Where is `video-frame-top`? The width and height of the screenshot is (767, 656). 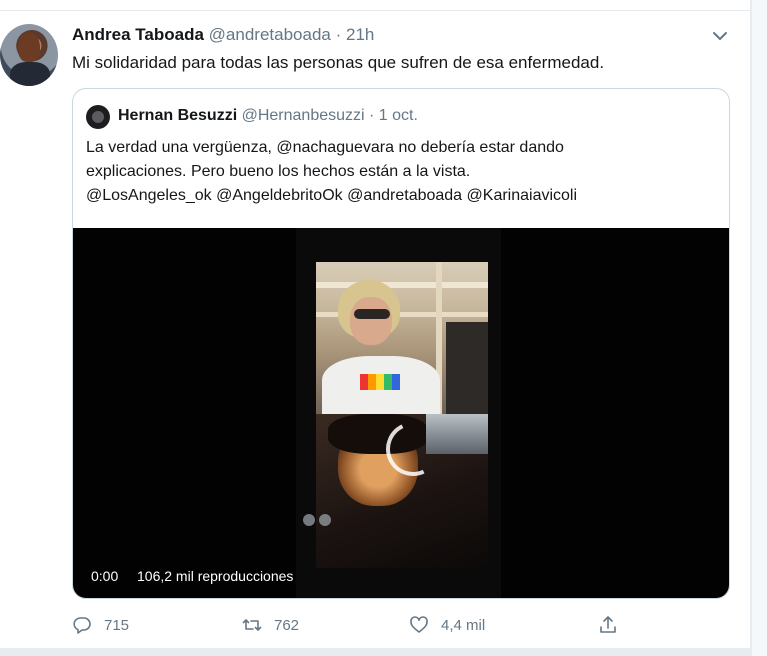 video-frame-top is located at coordinates (402, 338).